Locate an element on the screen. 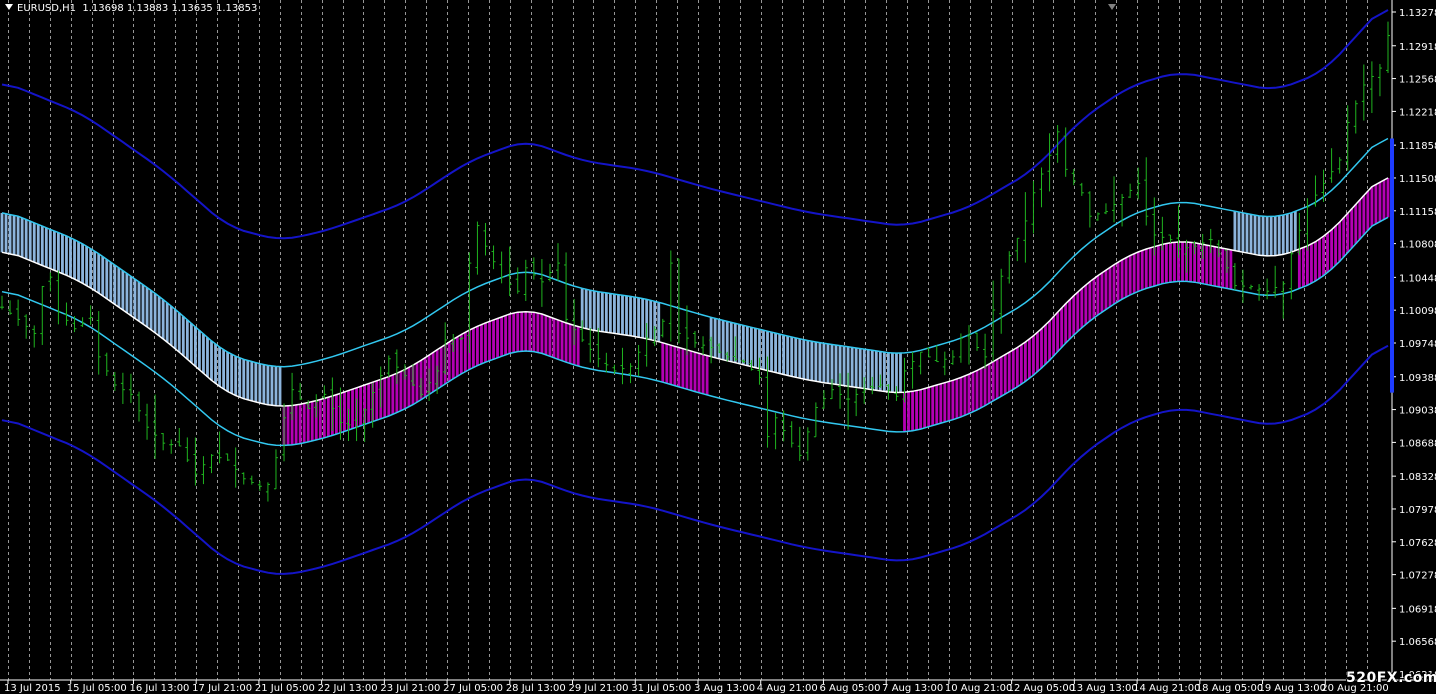  chart-shift-marker-icon is located at coordinates (1112, 7).